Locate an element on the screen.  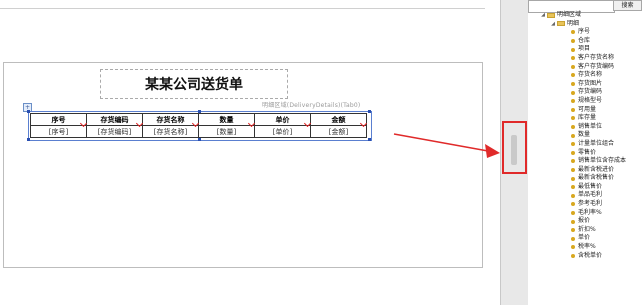
header-cell: 金额 is located at coordinates (338, 119).